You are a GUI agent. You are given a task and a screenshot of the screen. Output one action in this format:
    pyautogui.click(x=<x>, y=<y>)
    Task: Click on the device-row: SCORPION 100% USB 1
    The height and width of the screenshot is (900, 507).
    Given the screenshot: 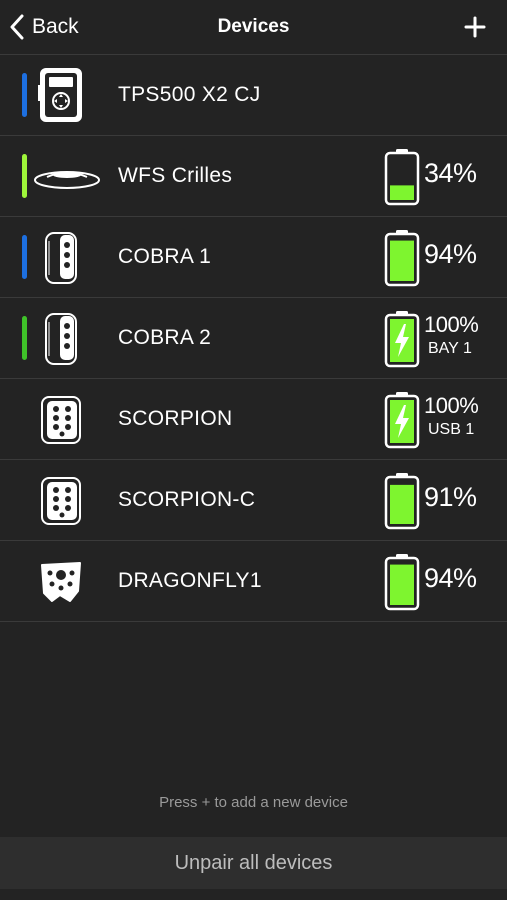 What is the action you would take?
    pyautogui.click(x=253, y=419)
    